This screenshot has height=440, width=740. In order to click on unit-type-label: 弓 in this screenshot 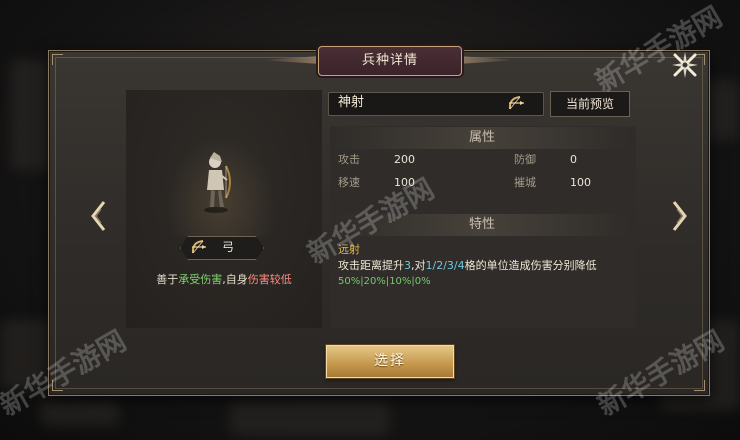, I will do `click(228, 247)`.